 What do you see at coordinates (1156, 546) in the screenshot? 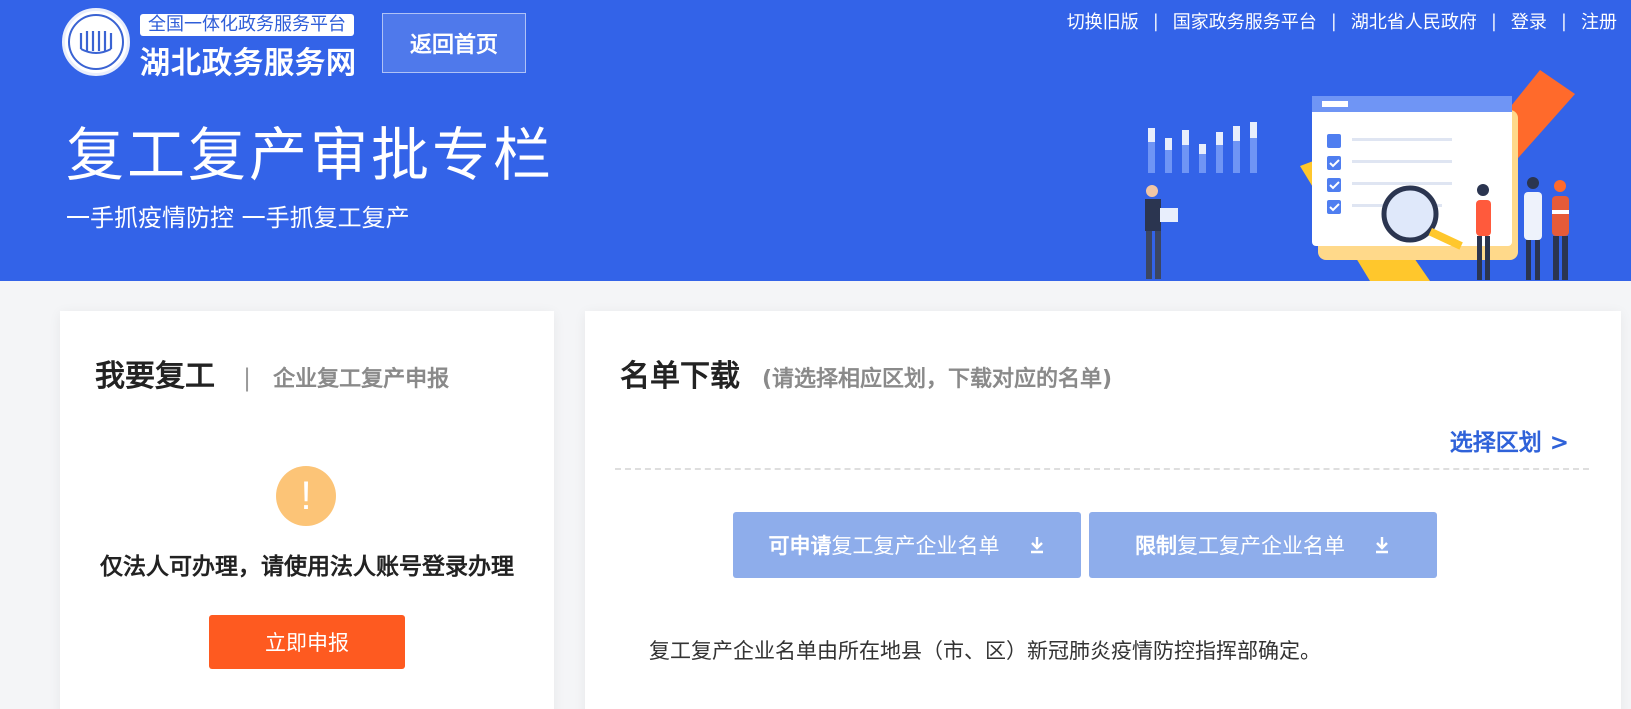
I see `download-button-emphasis: 限制` at bounding box center [1156, 546].